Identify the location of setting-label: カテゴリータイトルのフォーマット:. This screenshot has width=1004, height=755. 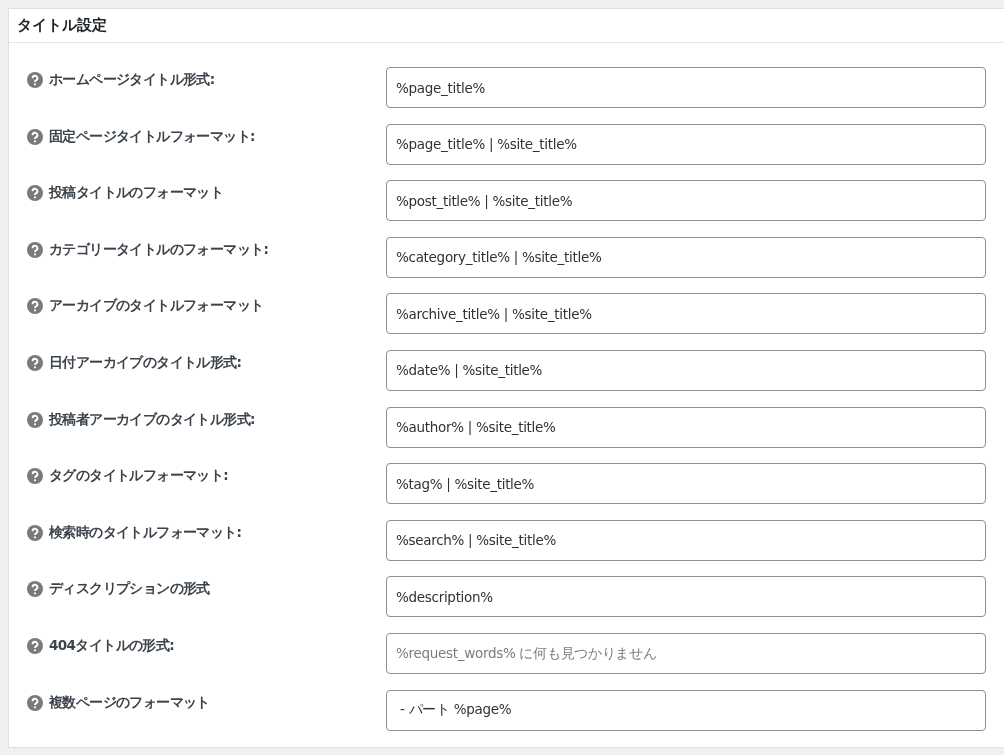
(159, 249).